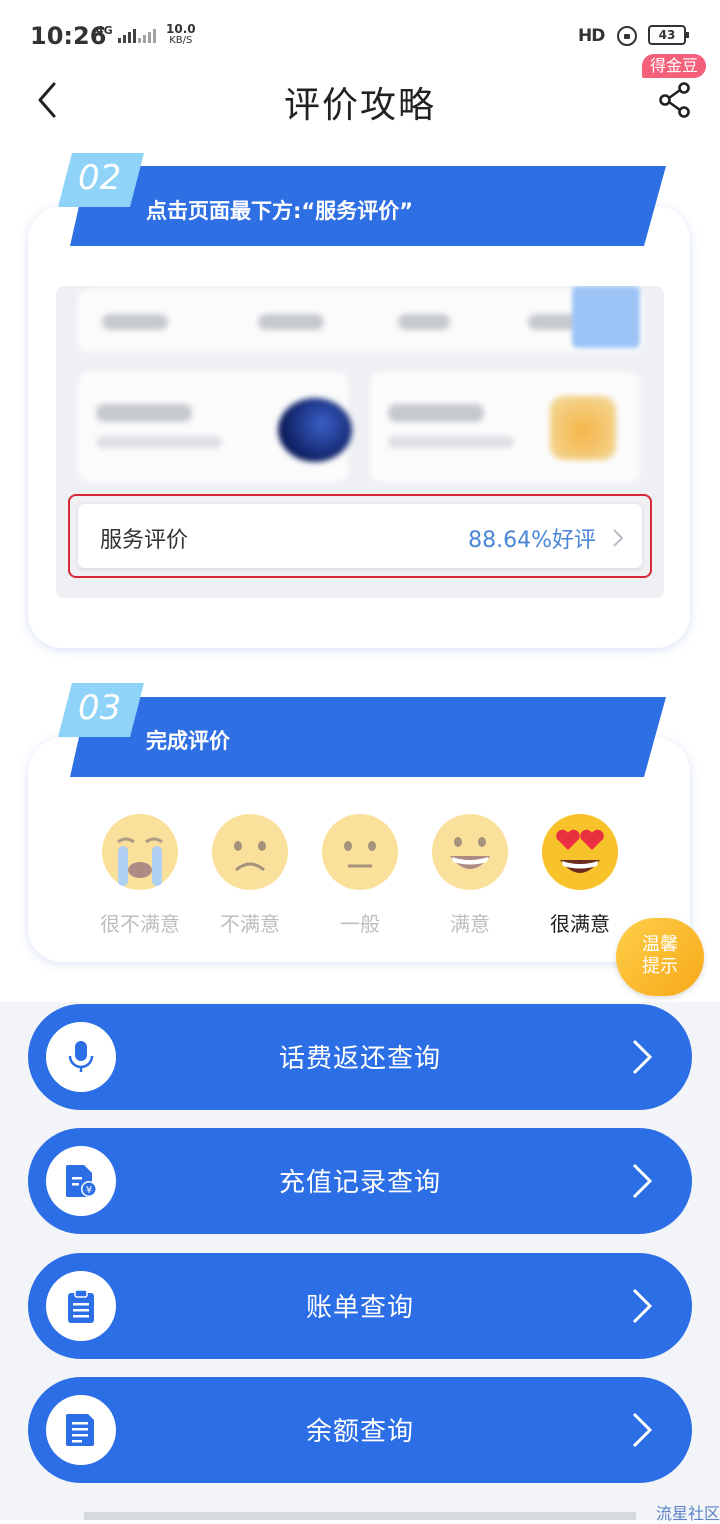  I want to click on frowning-face-icon, so click(250, 852).